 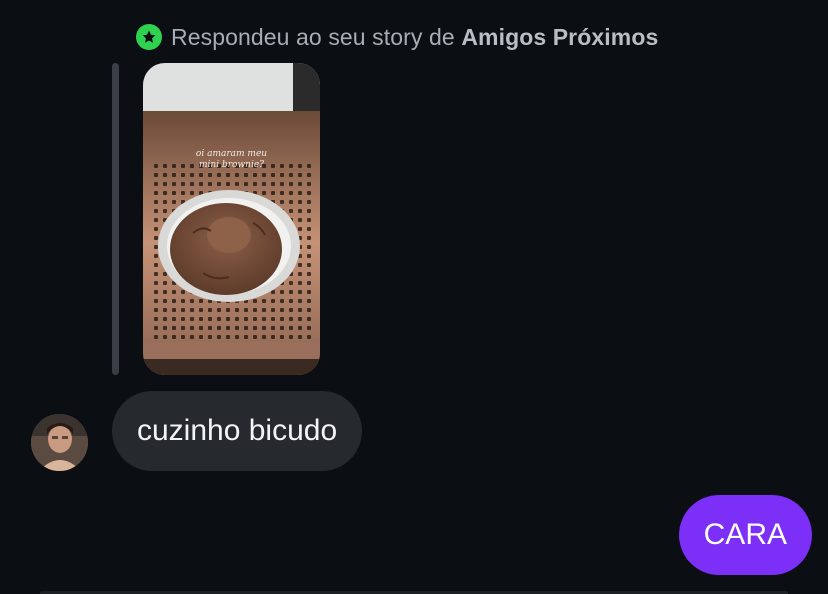 What do you see at coordinates (231, 165) in the screenshot?
I see `story-caption-line-2: mini brownie?` at bounding box center [231, 165].